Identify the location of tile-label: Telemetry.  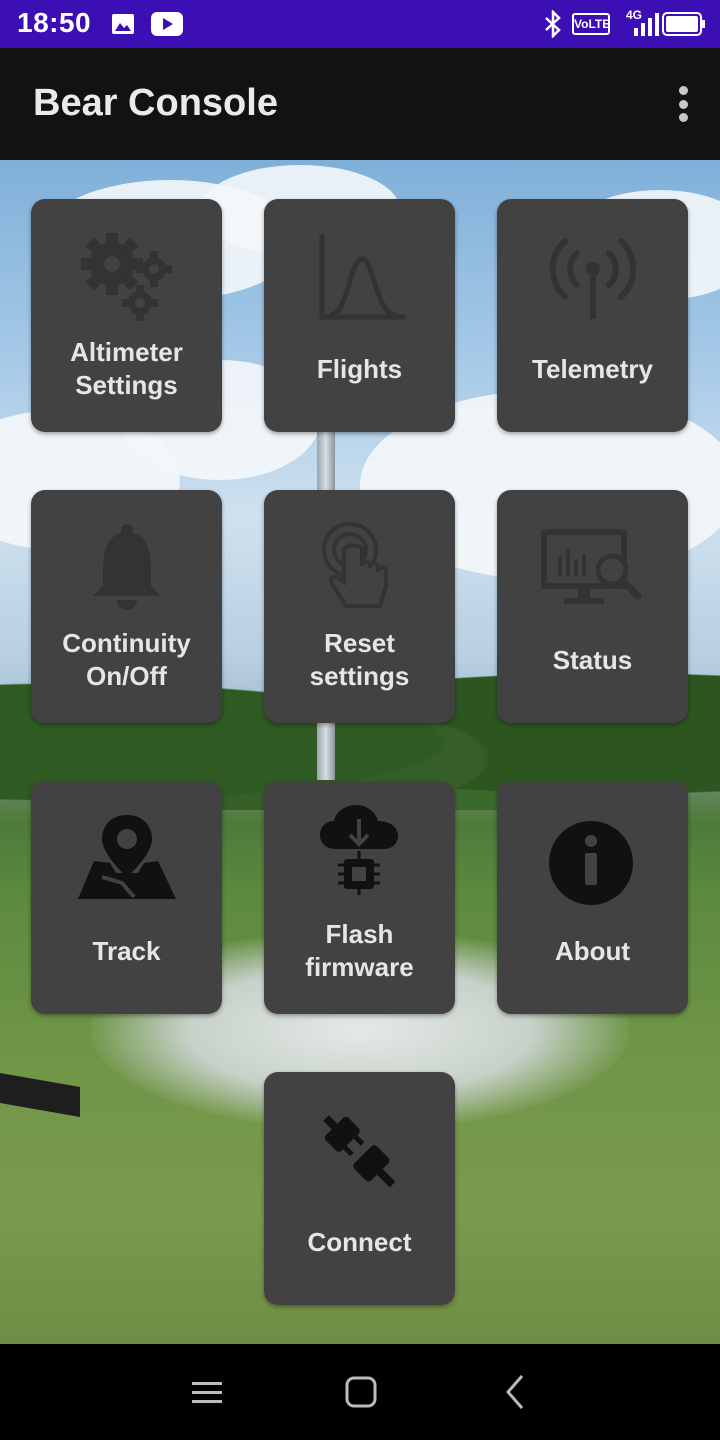
(592, 368).